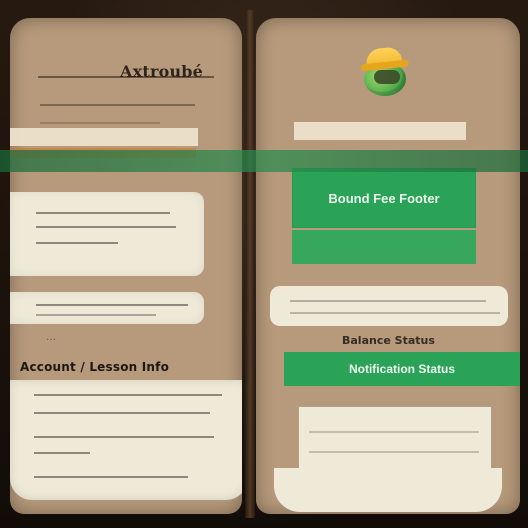 Image resolution: width=528 pixels, height=528 pixels. I want to click on right-section-label: Balance Status, so click(388, 340).